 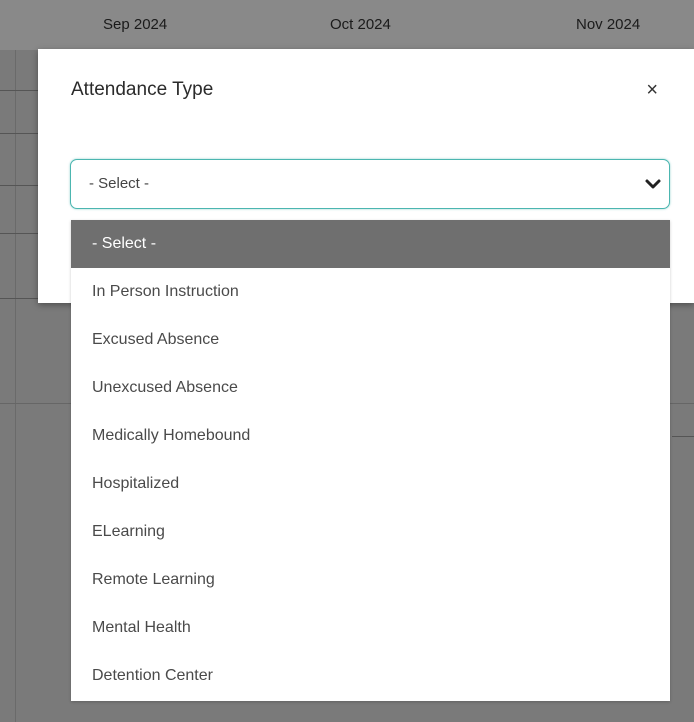 What do you see at coordinates (370, 484) in the screenshot?
I see `option-hospitalized: Hospitalized` at bounding box center [370, 484].